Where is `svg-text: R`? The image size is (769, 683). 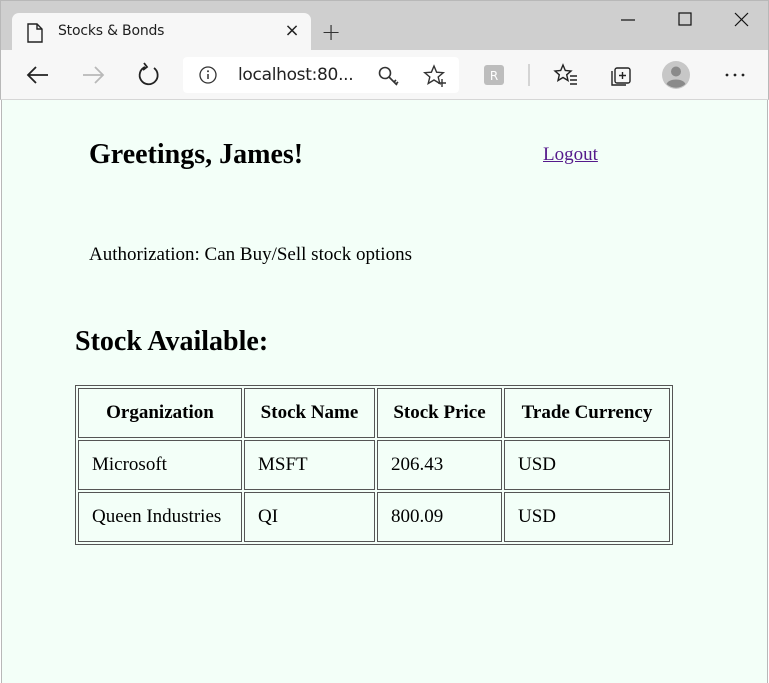 svg-text: R is located at coordinates (494, 76).